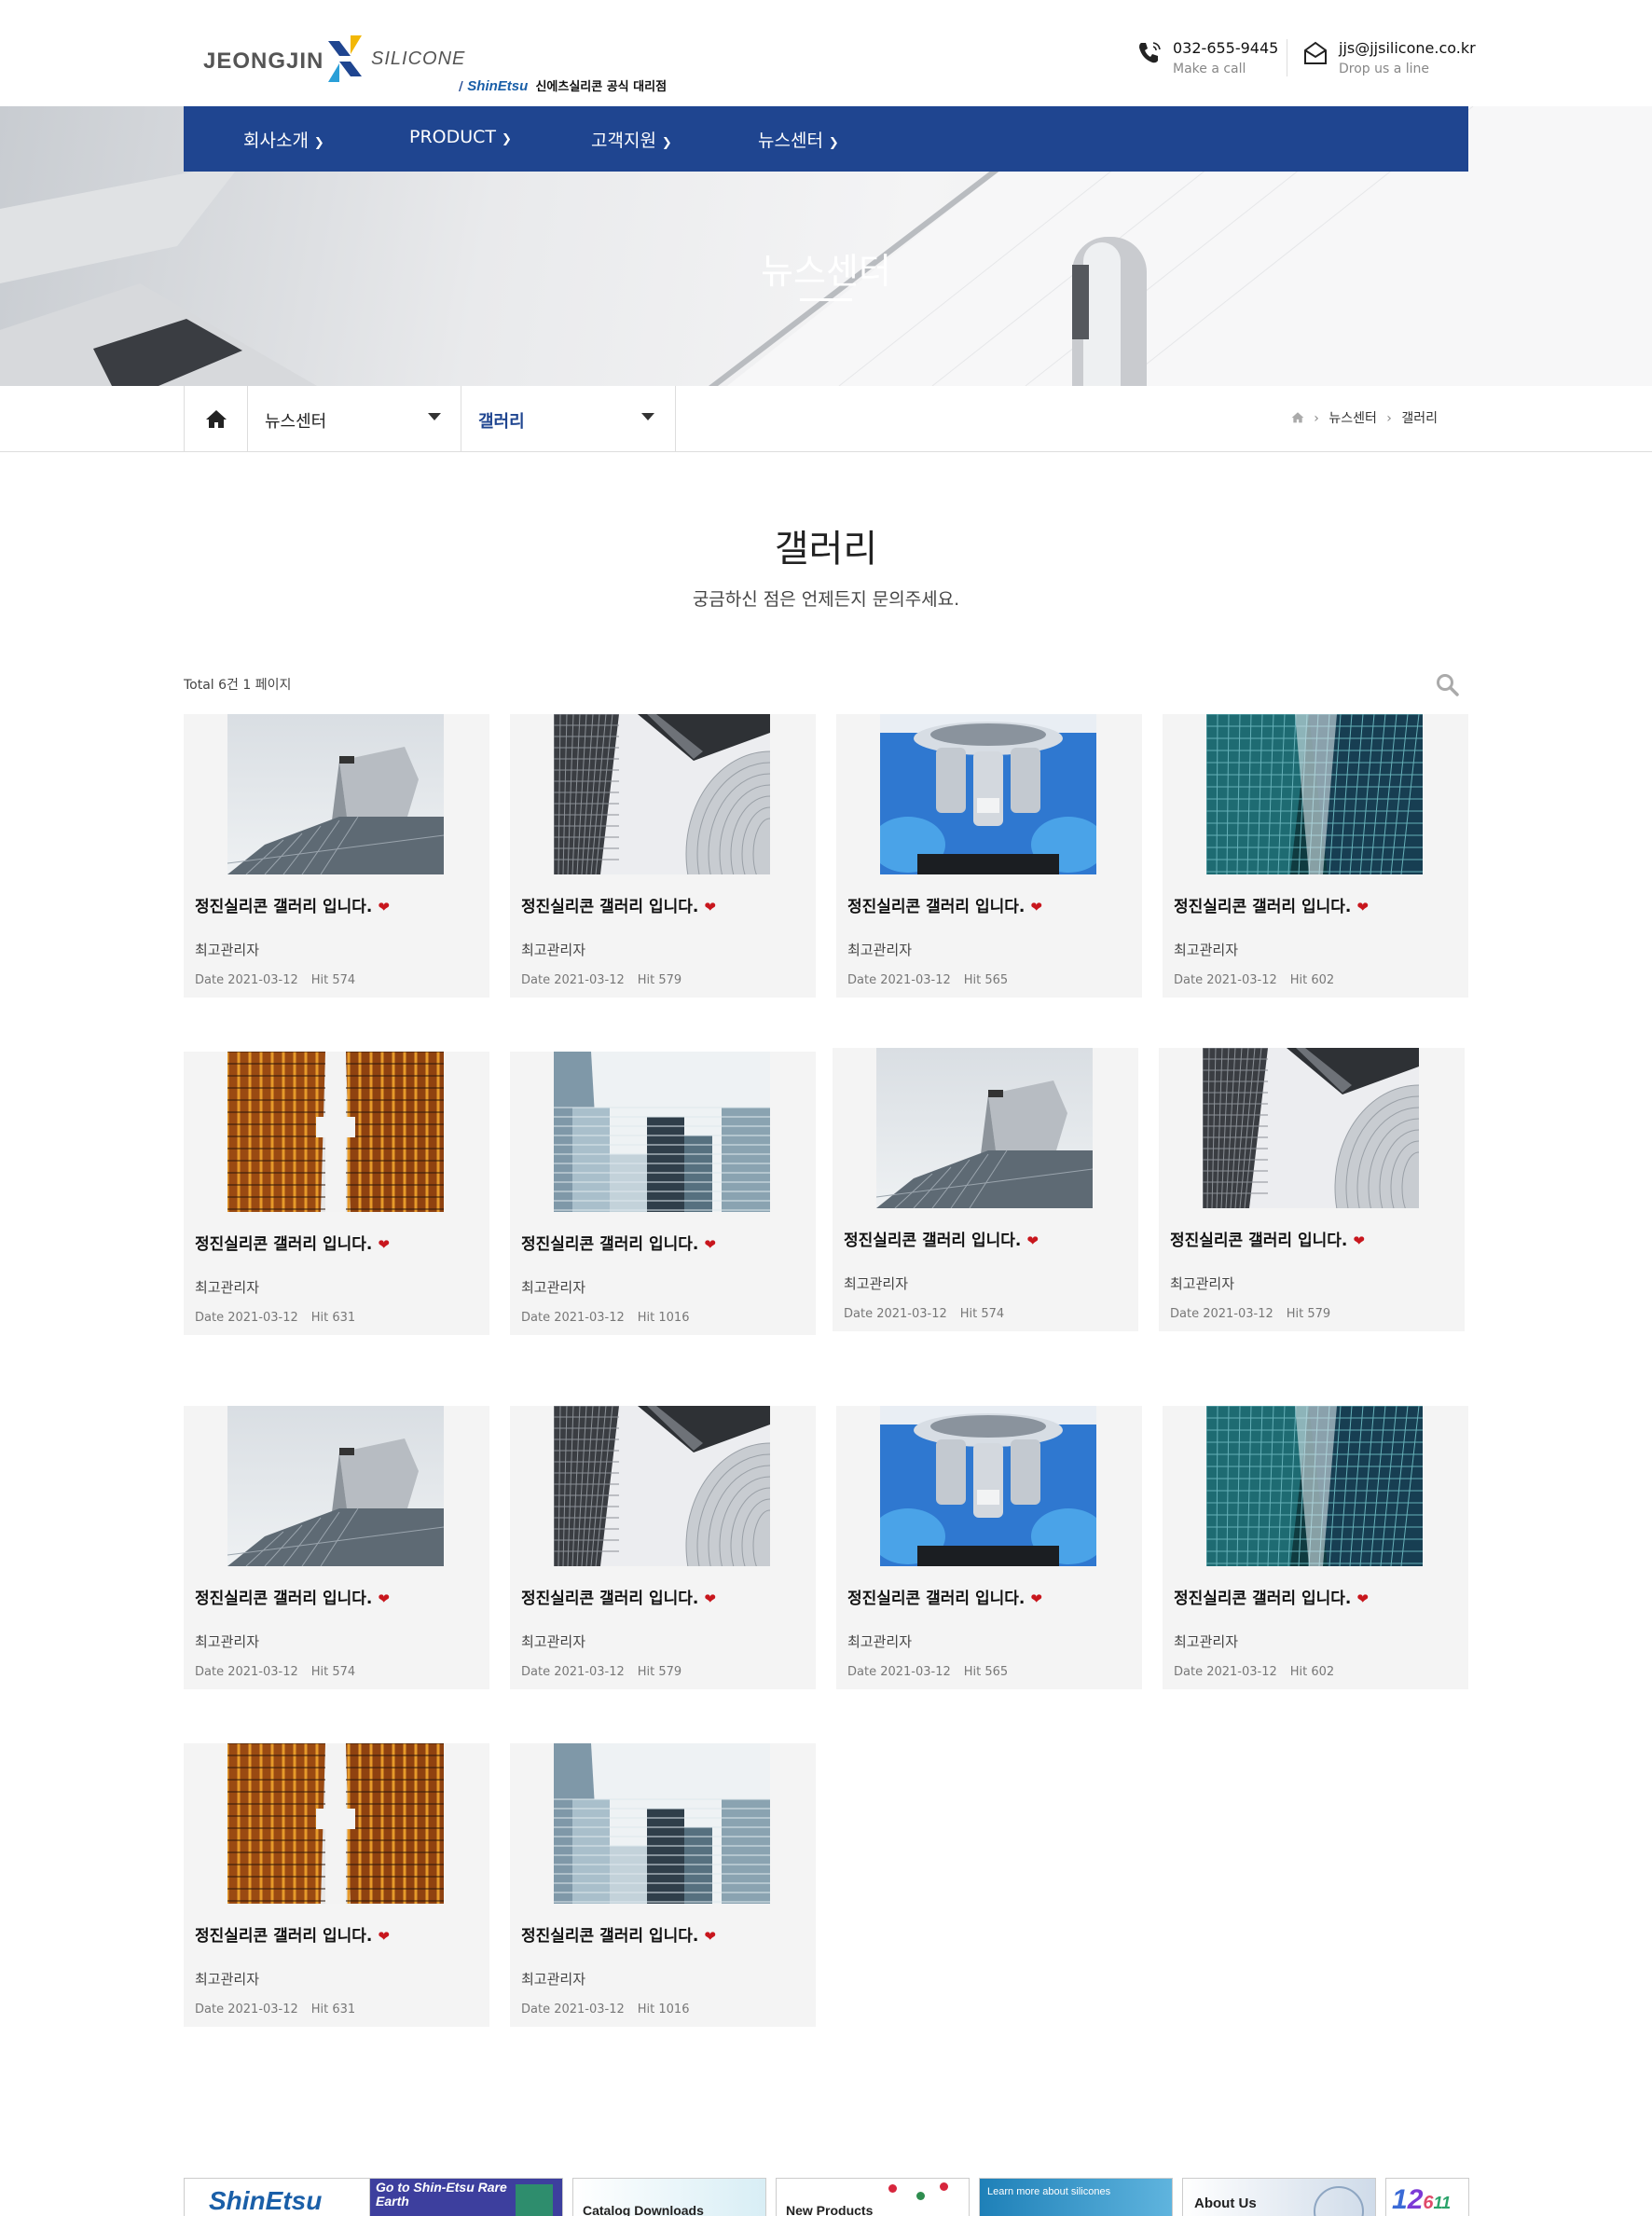 Image resolution: width=1652 pixels, height=2216 pixels. I want to click on home-button, so click(216, 418).